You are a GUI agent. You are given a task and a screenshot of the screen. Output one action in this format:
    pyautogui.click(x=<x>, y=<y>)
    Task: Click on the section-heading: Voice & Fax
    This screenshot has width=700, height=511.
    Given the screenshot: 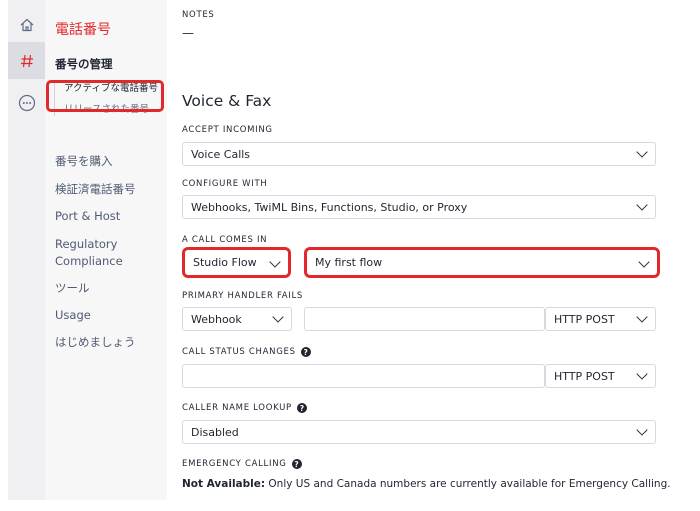 What is the action you would take?
    pyautogui.click(x=227, y=101)
    